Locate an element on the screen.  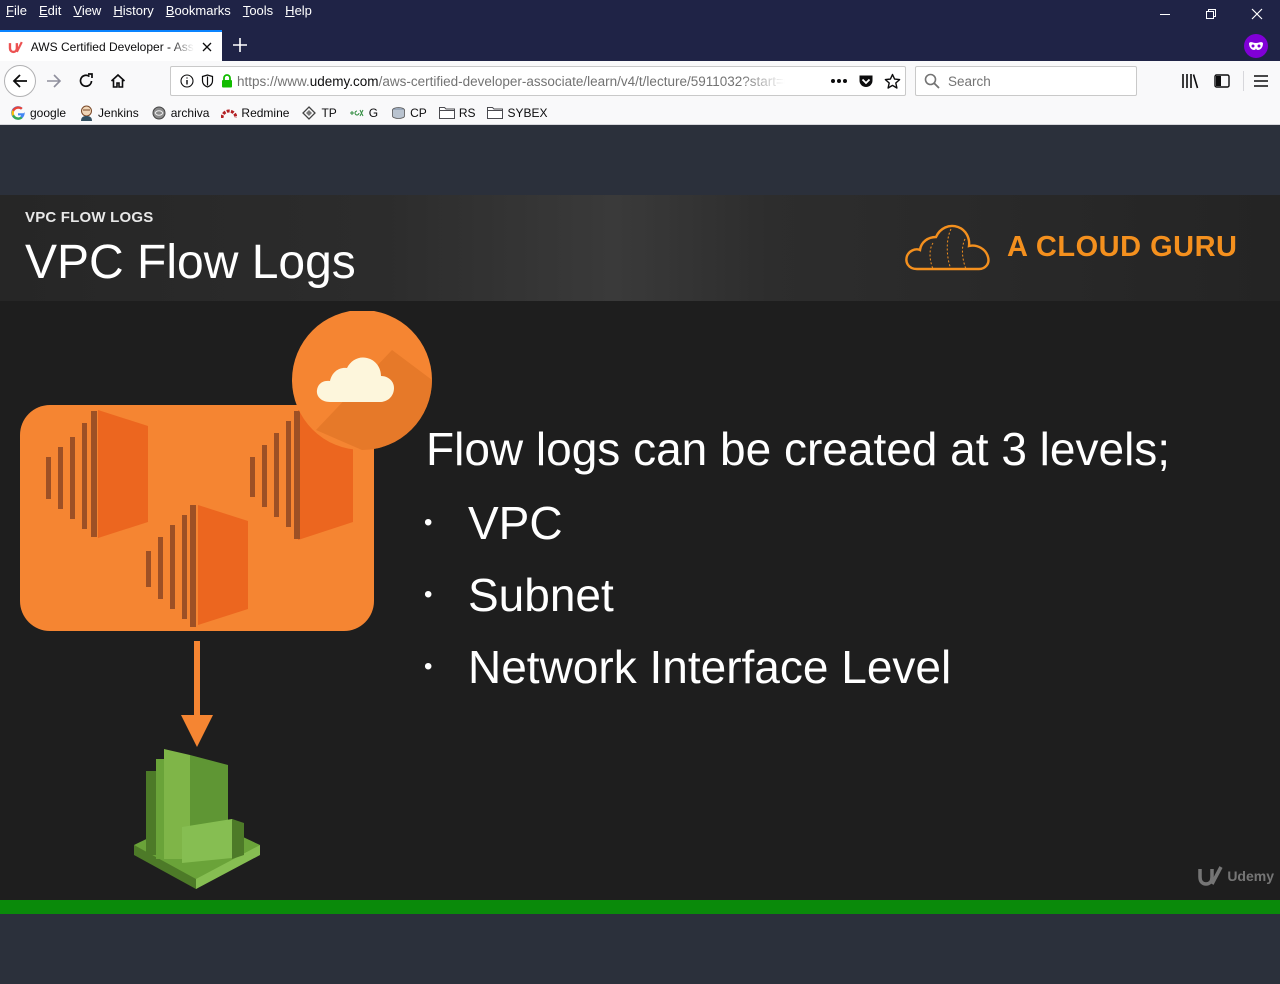
bookmark-label: google is located at coordinates (48, 112).